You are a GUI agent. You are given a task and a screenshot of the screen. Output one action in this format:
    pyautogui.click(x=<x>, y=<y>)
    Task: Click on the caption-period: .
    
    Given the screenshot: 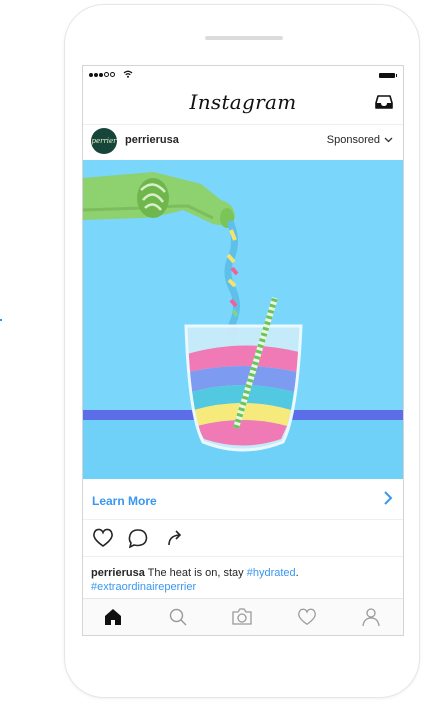 What is the action you would take?
    pyautogui.click(x=297, y=573)
    